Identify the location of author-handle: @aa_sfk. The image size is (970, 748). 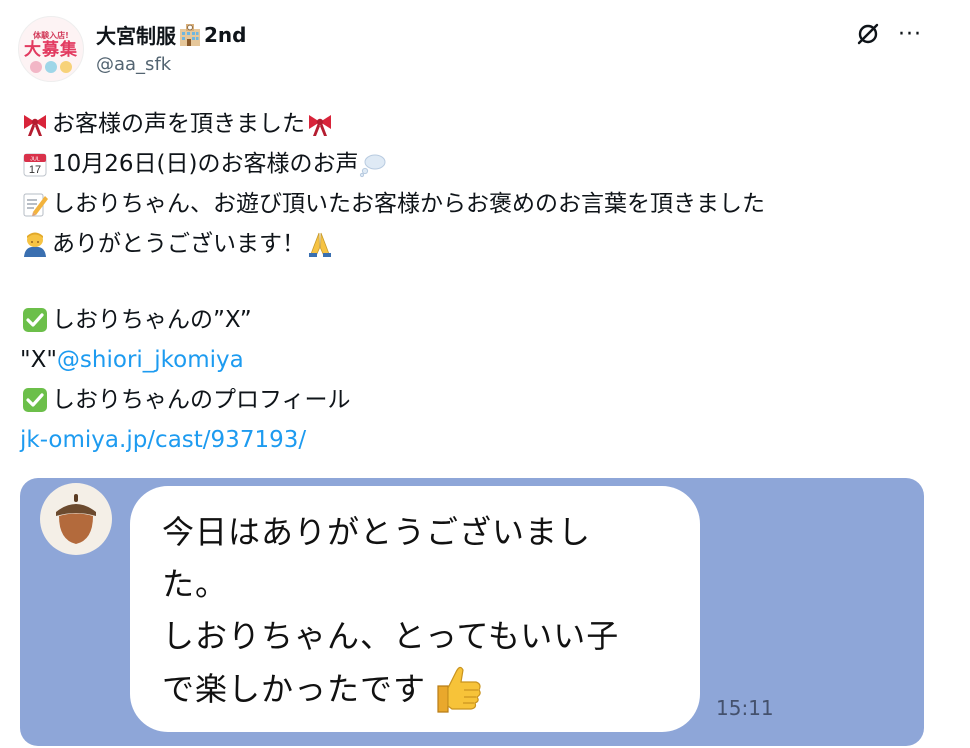
(133, 64).